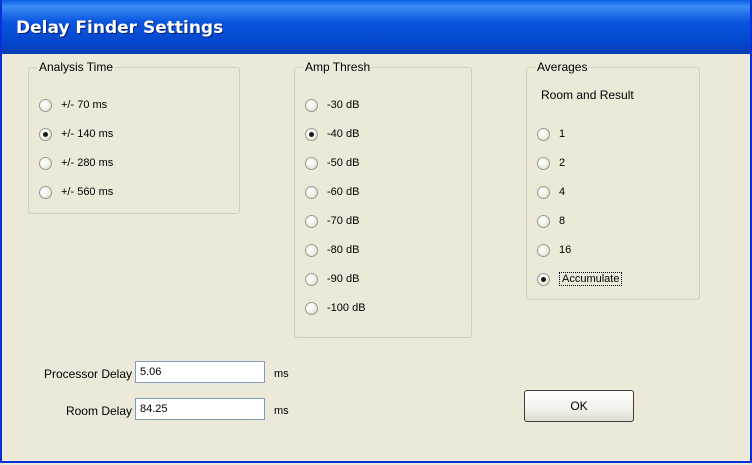  What do you see at coordinates (87, 134) in the screenshot?
I see `radio-label: +/- 140 ms` at bounding box center [87, 134].